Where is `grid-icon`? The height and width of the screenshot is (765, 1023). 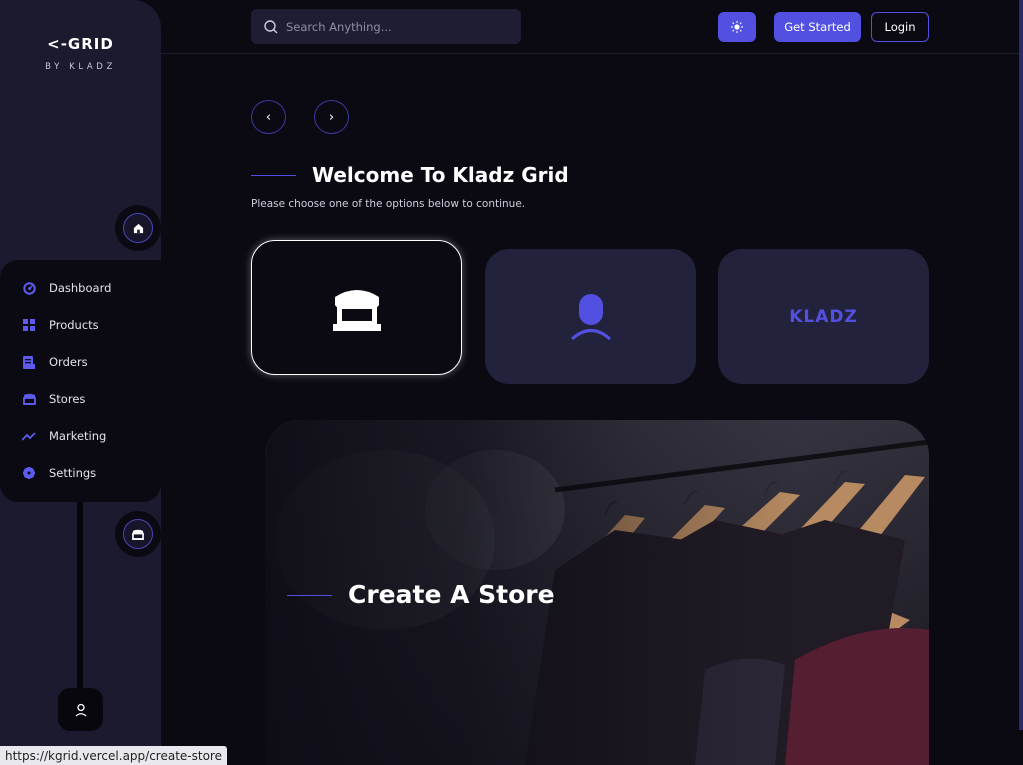
grid-icon is located at coordinates (29, 325).